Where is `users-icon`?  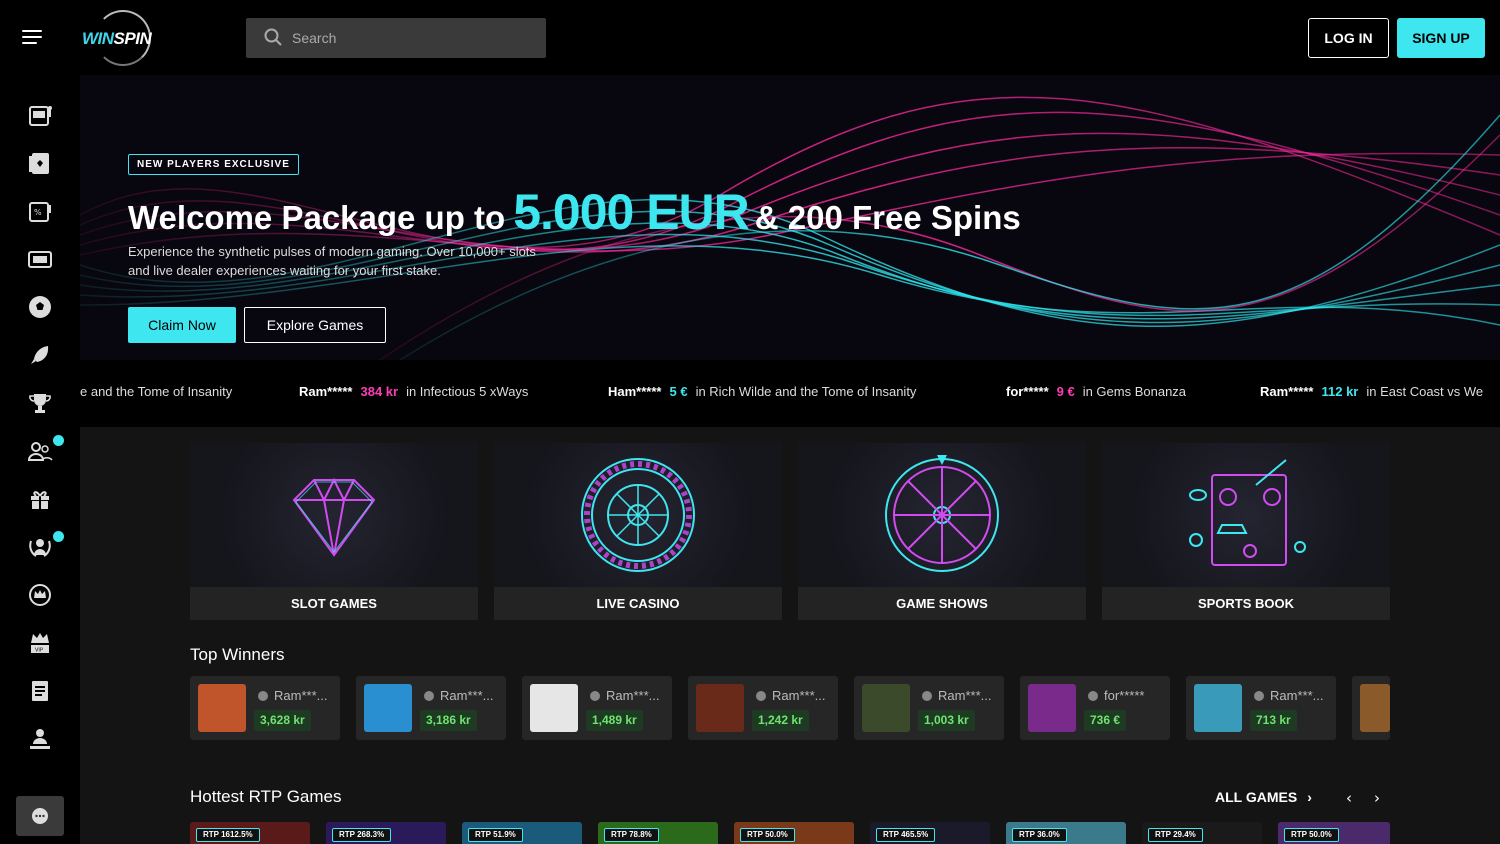 users-icon is located at coordinates (40, 451).